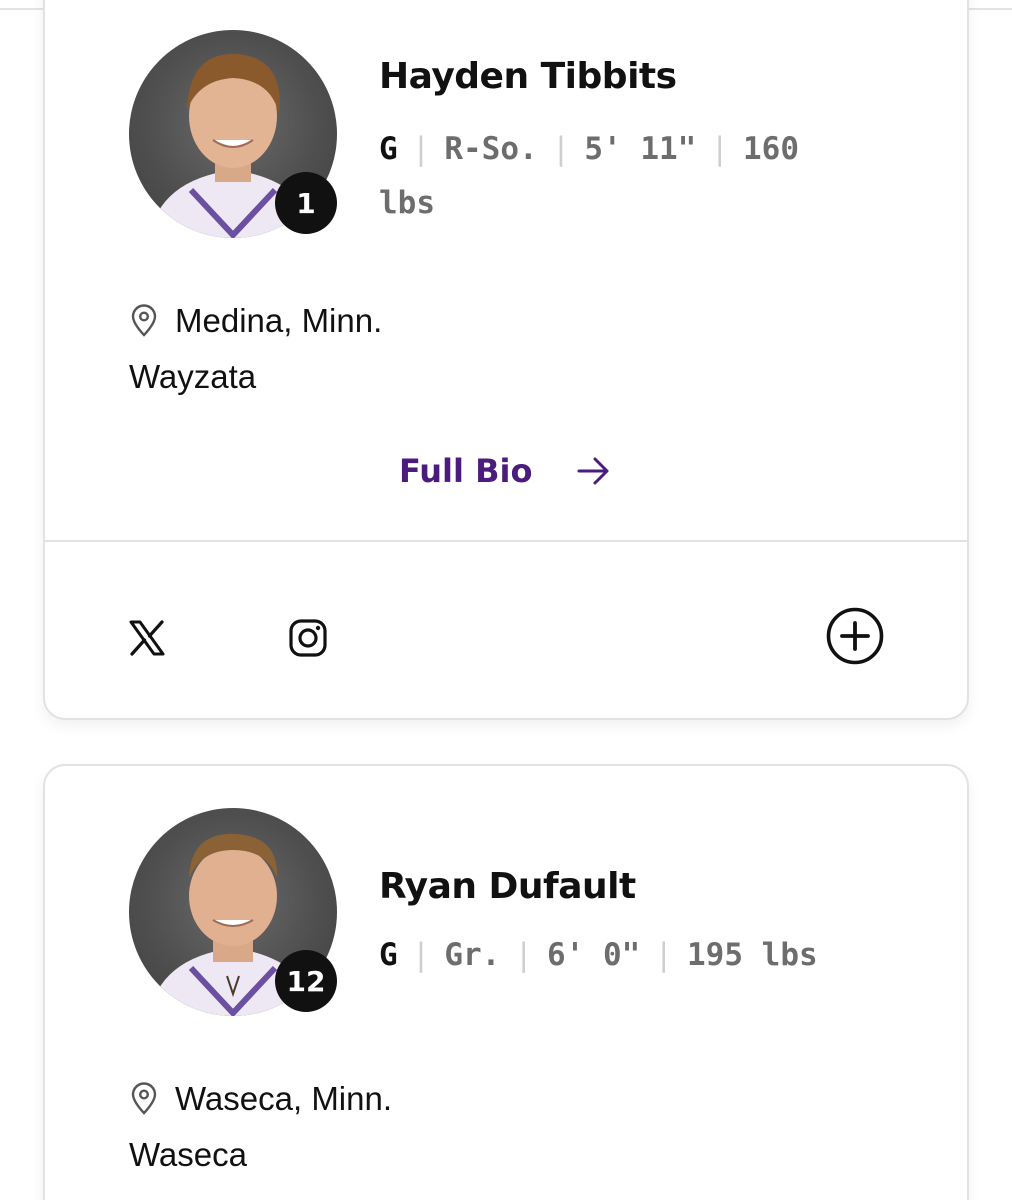  I want to click on player-meta: G | Gr. | 6' 0" | 195 lbs, so click(629, 955).